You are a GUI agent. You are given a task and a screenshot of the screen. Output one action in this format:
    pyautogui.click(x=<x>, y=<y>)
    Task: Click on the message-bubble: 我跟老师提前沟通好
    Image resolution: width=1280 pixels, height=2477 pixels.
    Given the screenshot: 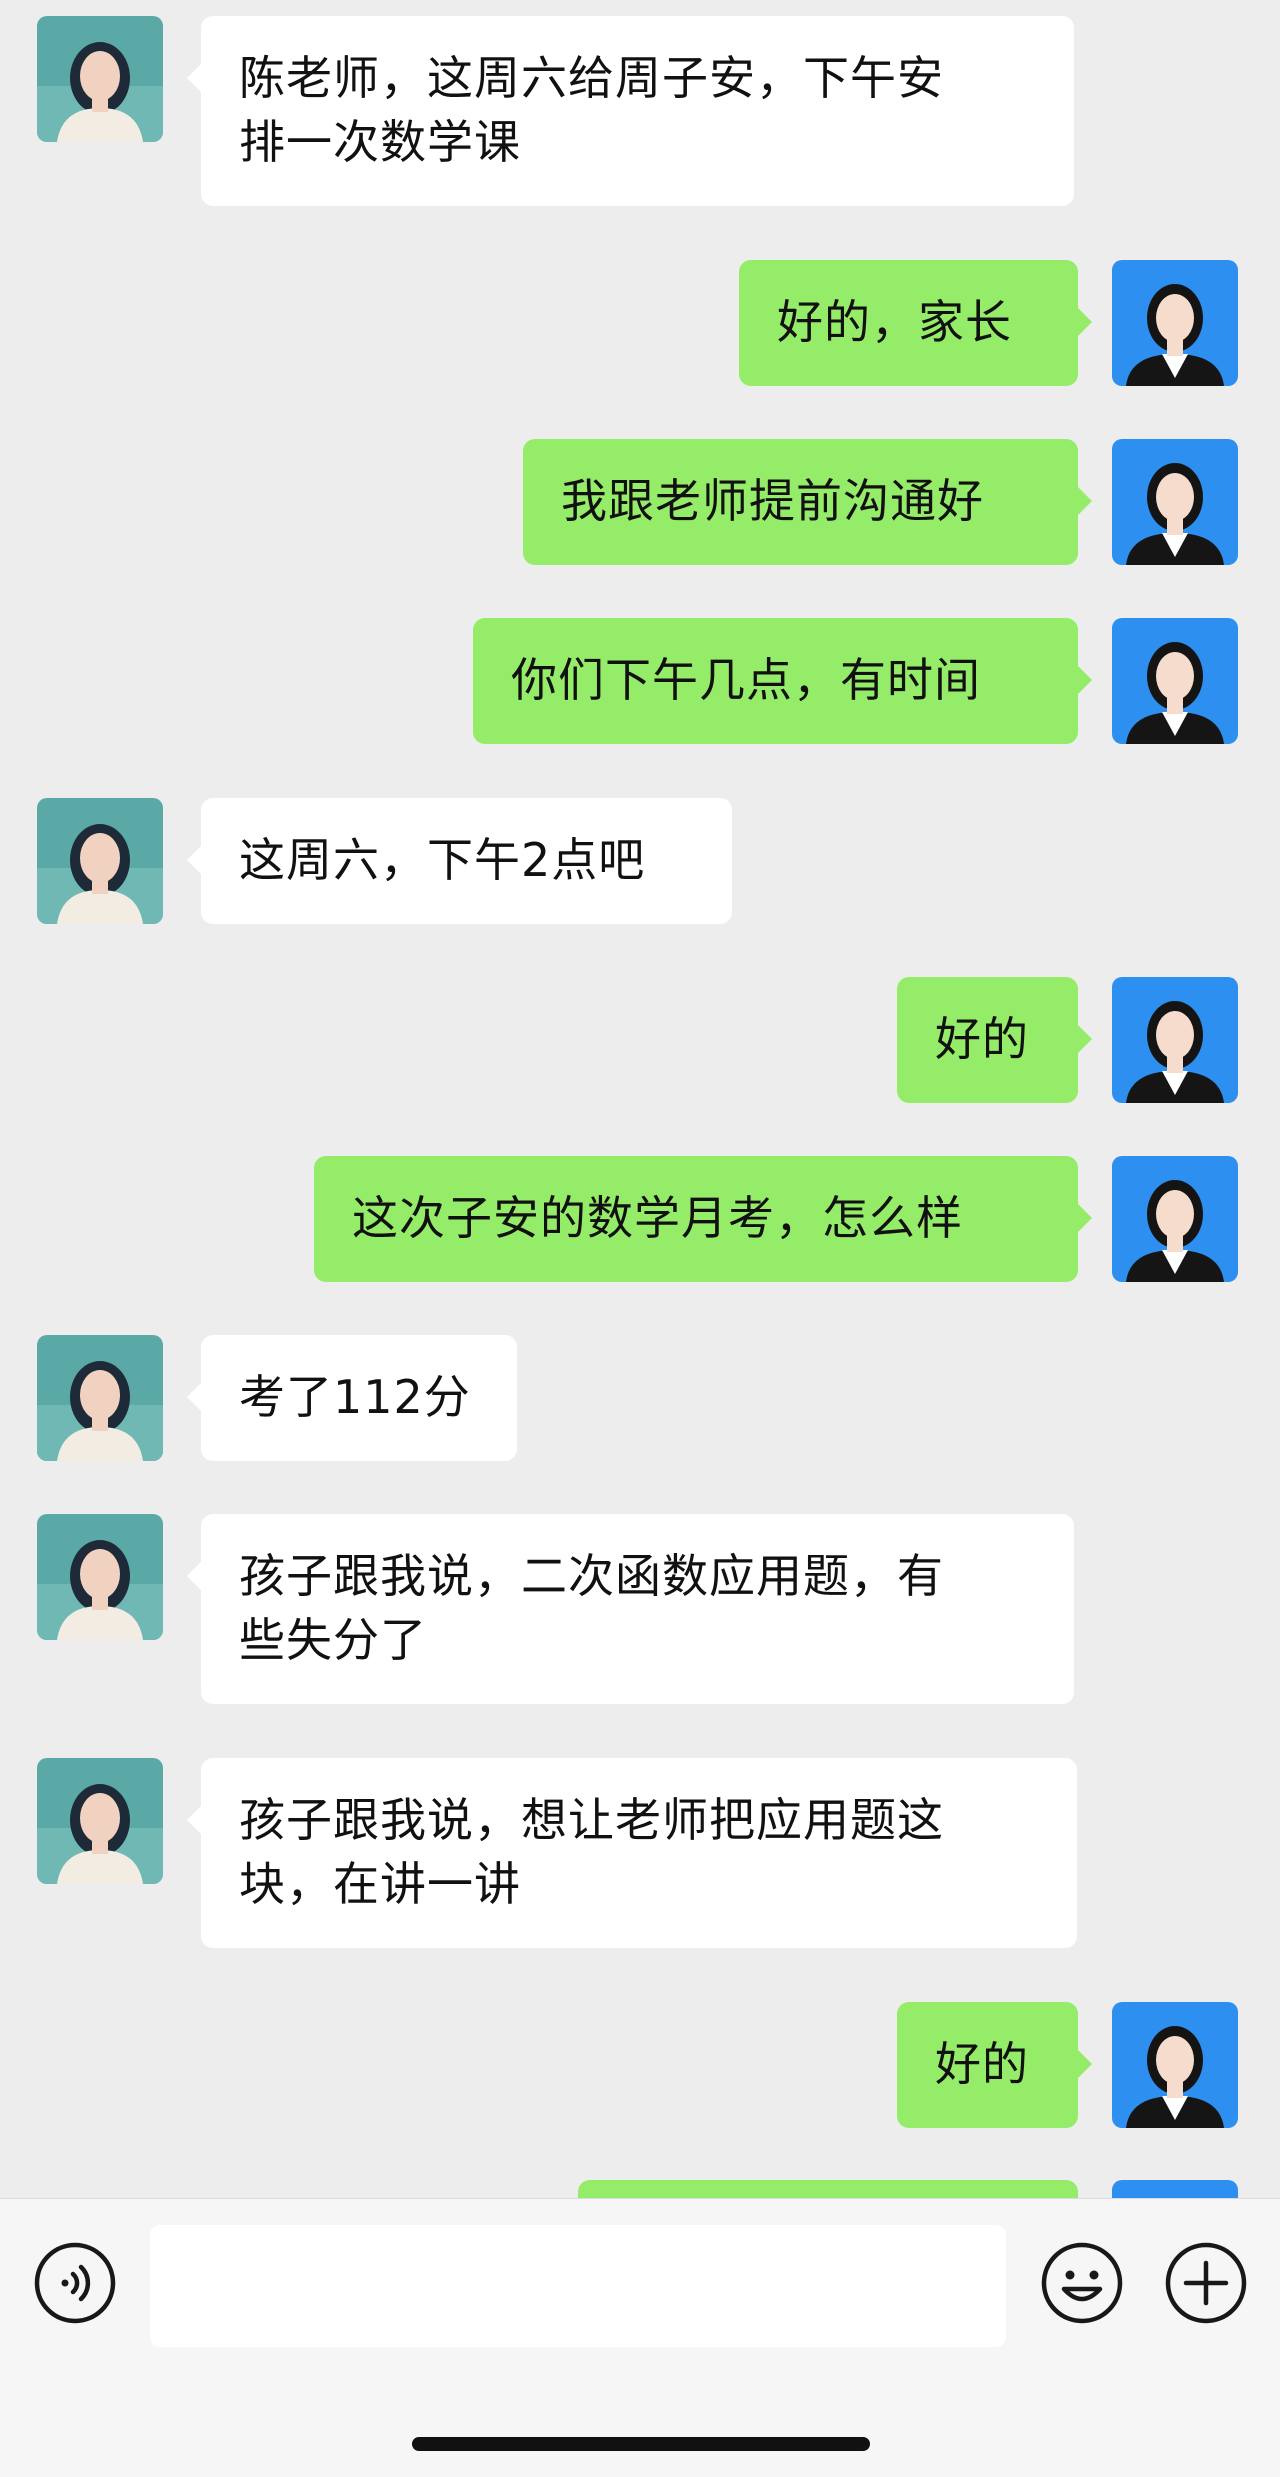 What is the action you would take?
    pyautogui.click(x=800, y=502)
    